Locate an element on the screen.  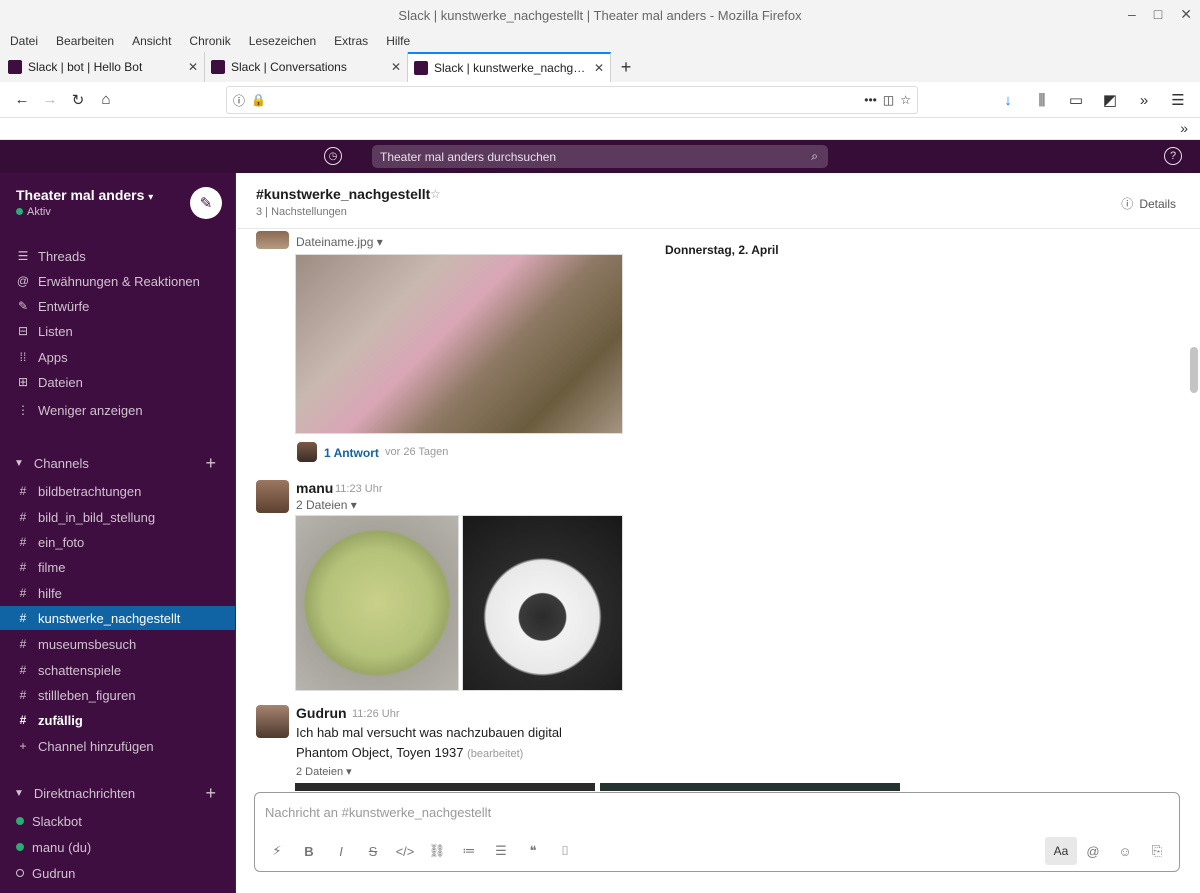
sidebar-channel: # museumsbesuch is located at coordinates (117, 644).